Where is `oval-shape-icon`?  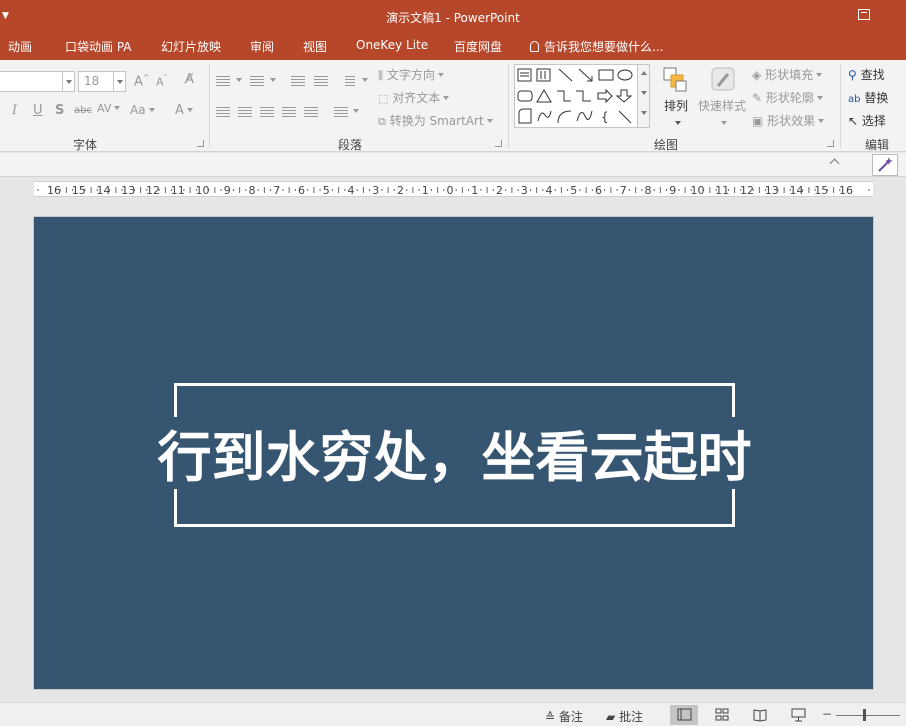 oval-shape-icon is located at coordinates (625, 75).